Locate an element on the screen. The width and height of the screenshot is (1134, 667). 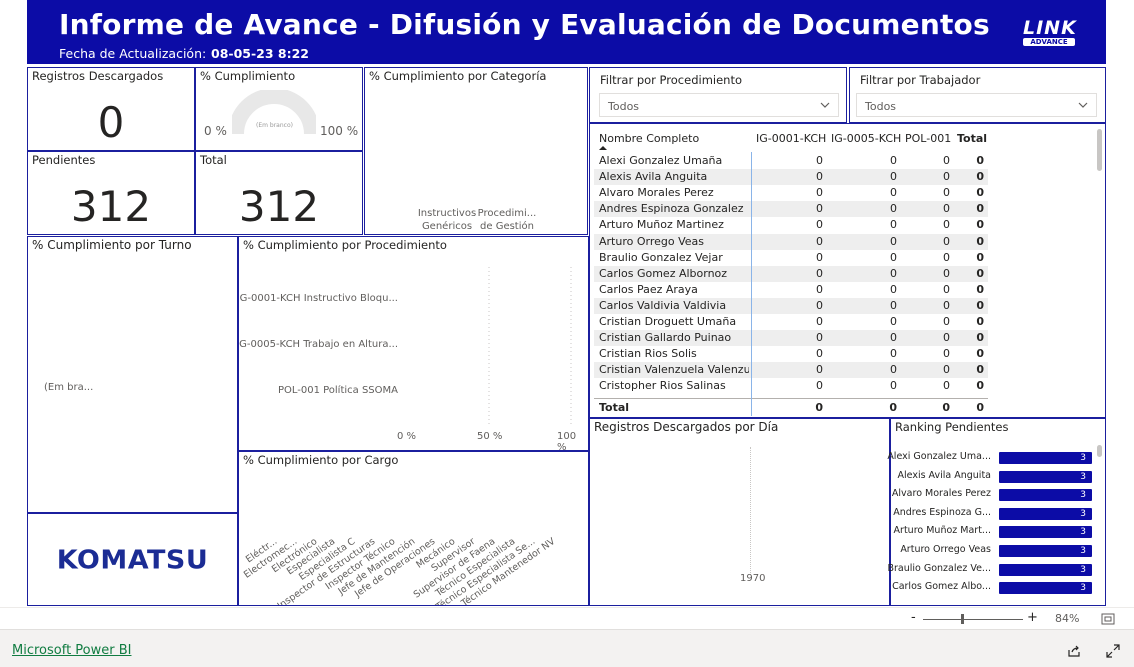
category-label-line: de Gestión is located at coordinates (507, 226).